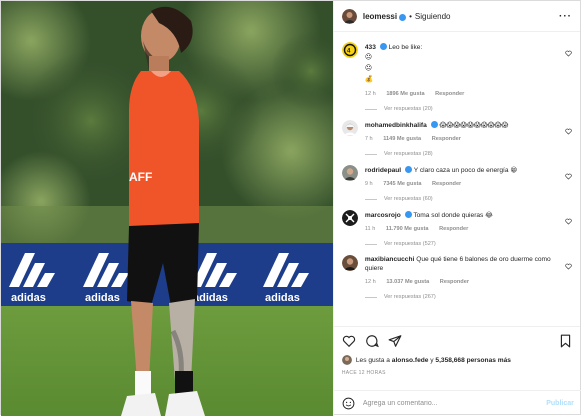  What do you see at coordinates (363, 373) in the screenshot?
I see `post-timestamp: HACE 12 HORAS` at bounding box center [363, 373].